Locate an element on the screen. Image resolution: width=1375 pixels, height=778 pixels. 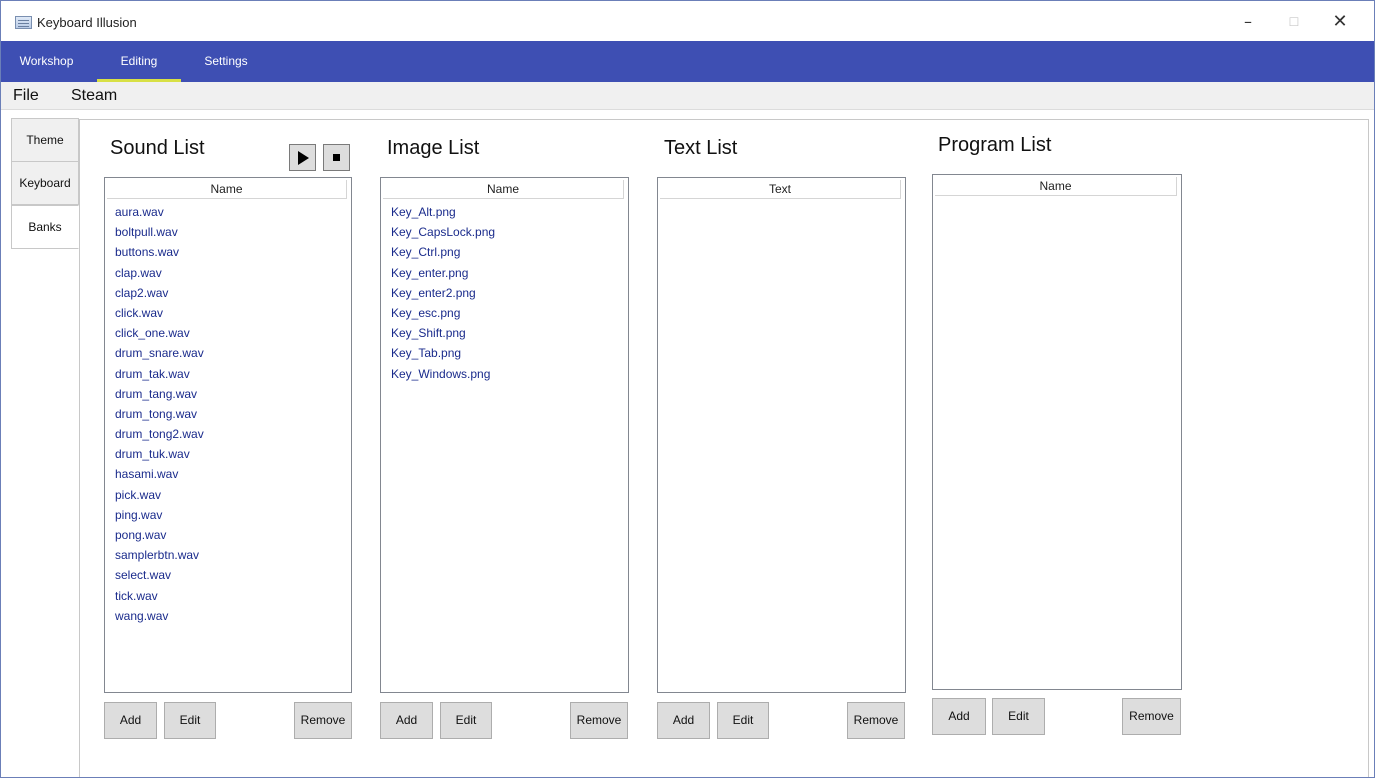
window-title: Keyboard Illusion is located at coordinates (87, 22).